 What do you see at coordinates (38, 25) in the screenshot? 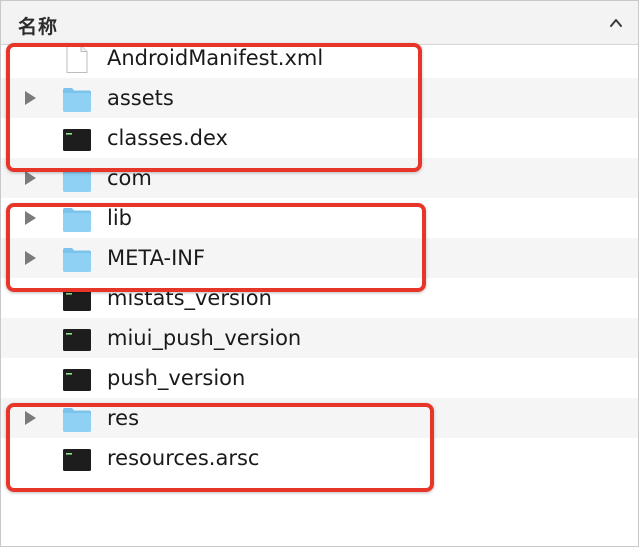
I see `column-header-name: 名称` at bounding box center [38, 25].